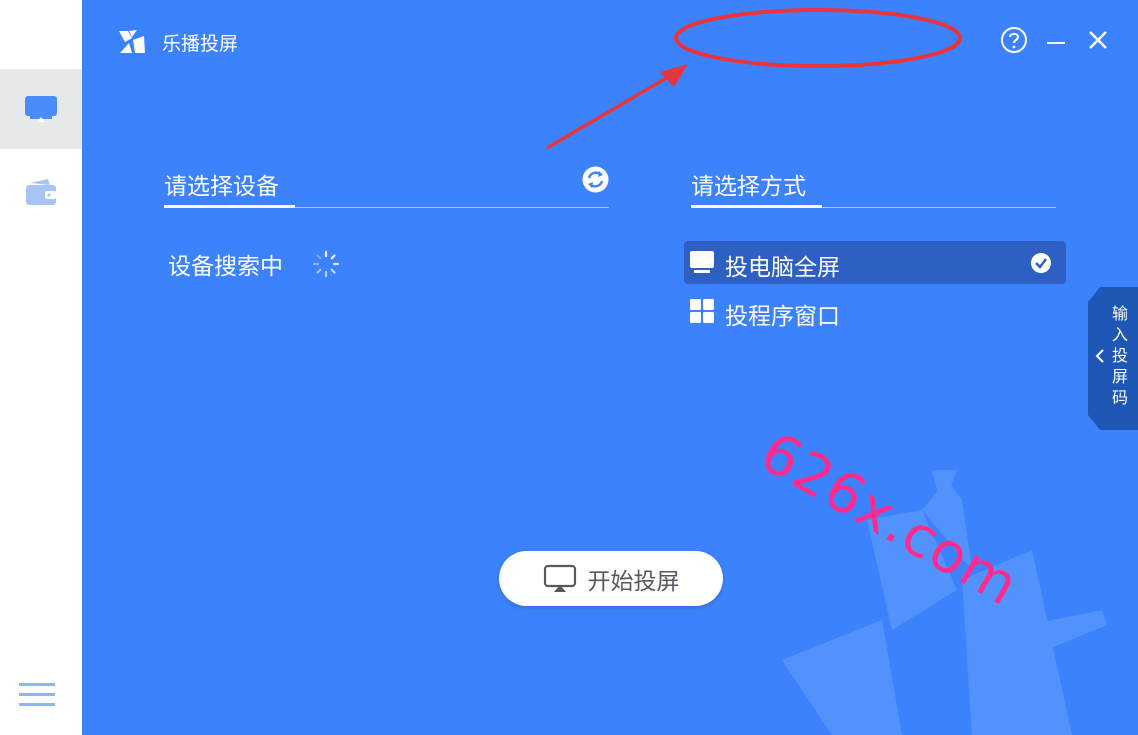 Image resolution: width=1138 pixels, height=735 pixels. What do you see at coordinates (229, 206) in the screenshot?
I see `device-section-accent` at bounding box center [229, 206].